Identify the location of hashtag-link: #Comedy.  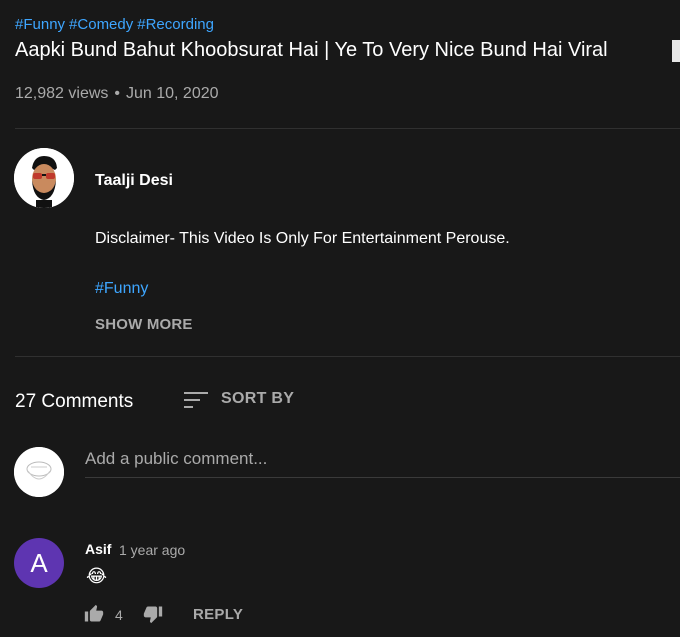
(101, 24).